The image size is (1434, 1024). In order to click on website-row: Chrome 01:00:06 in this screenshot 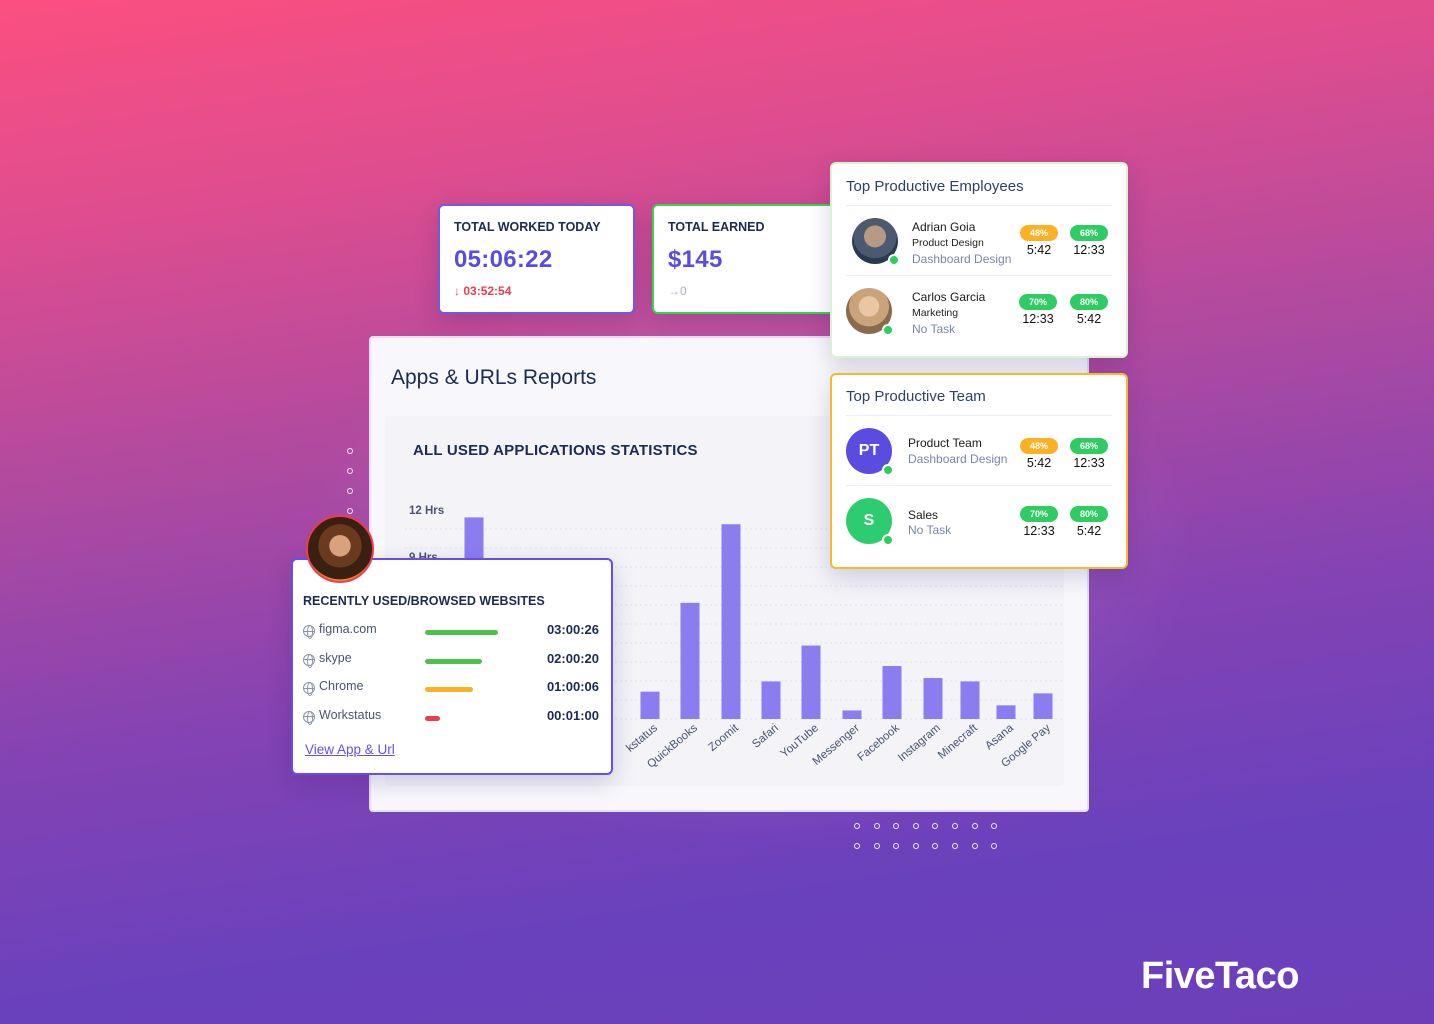, I will do `click(451, 689)`.